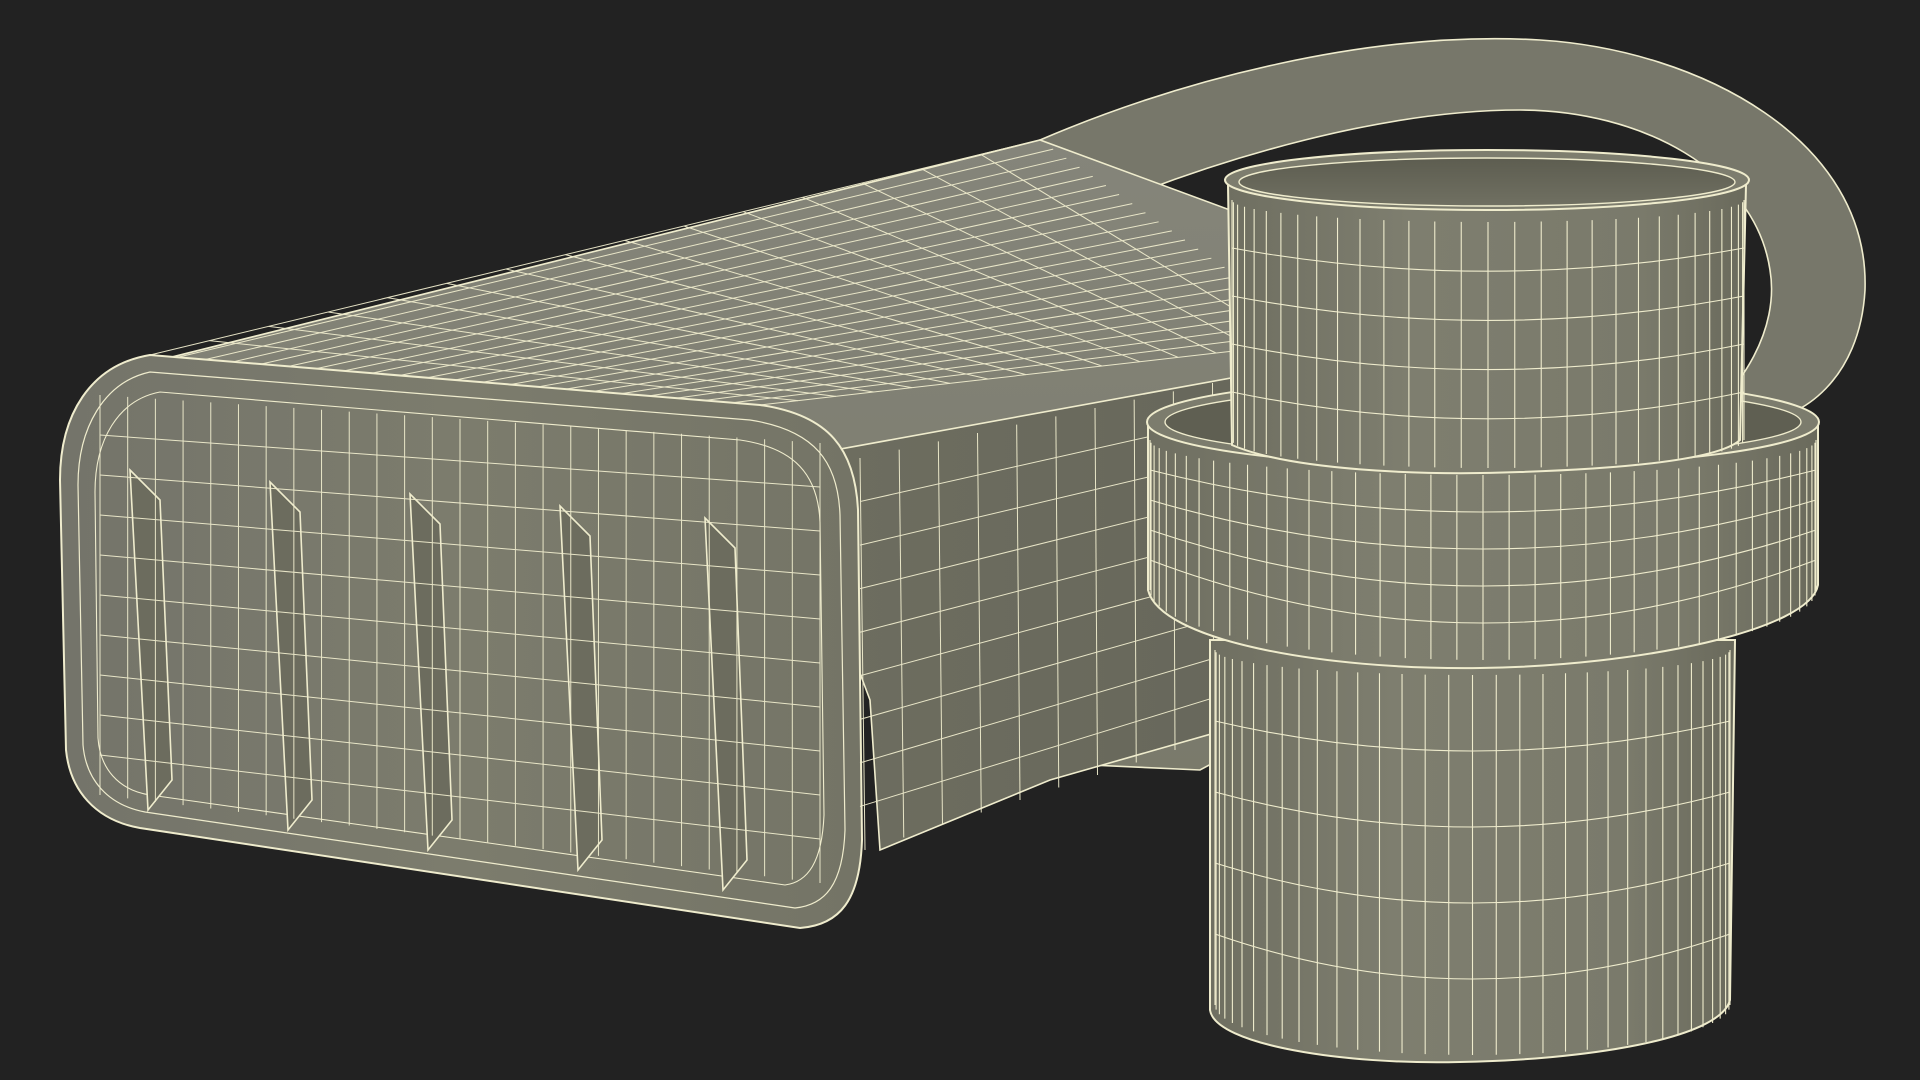  I want to click on upper-neck-cylinder, so click(1487, 312).